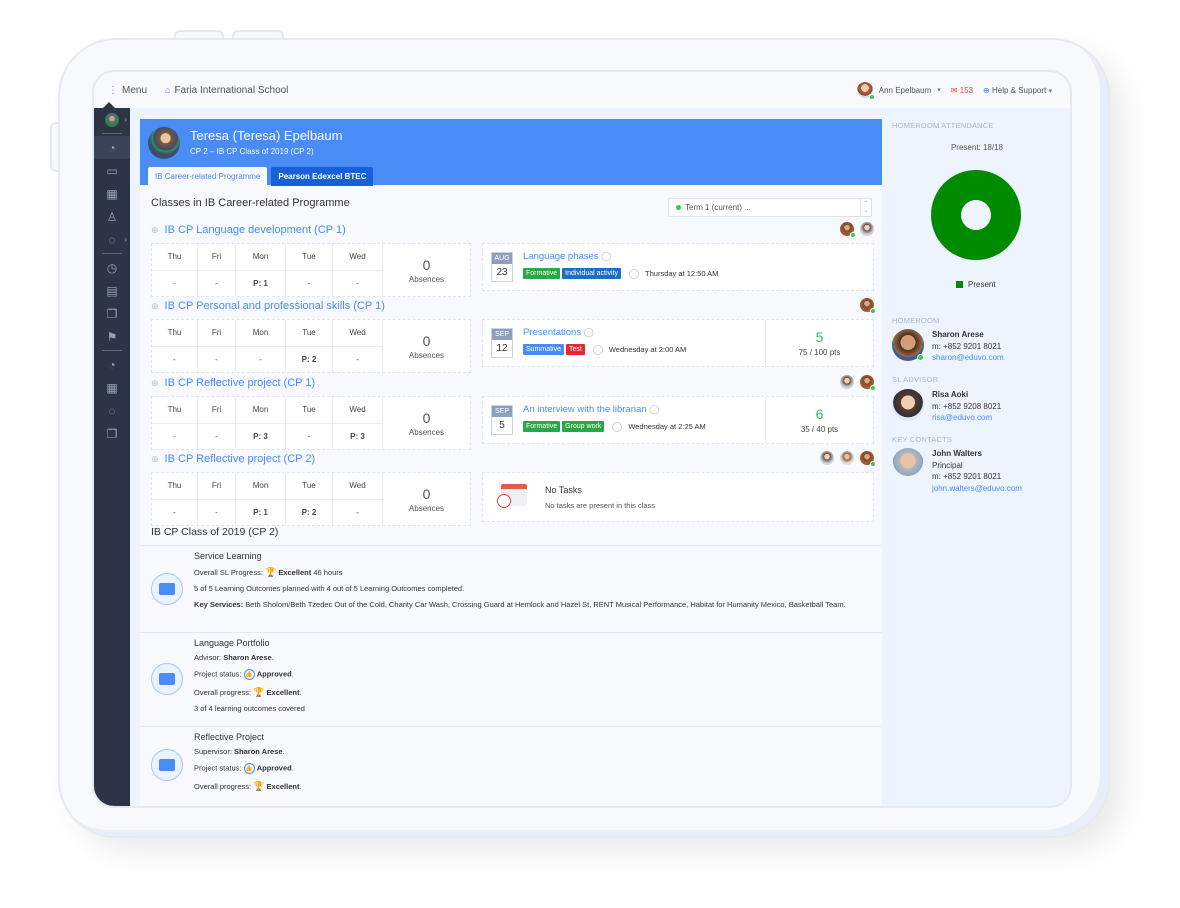  I want to click on due-month: SEP, so click(502, 411).